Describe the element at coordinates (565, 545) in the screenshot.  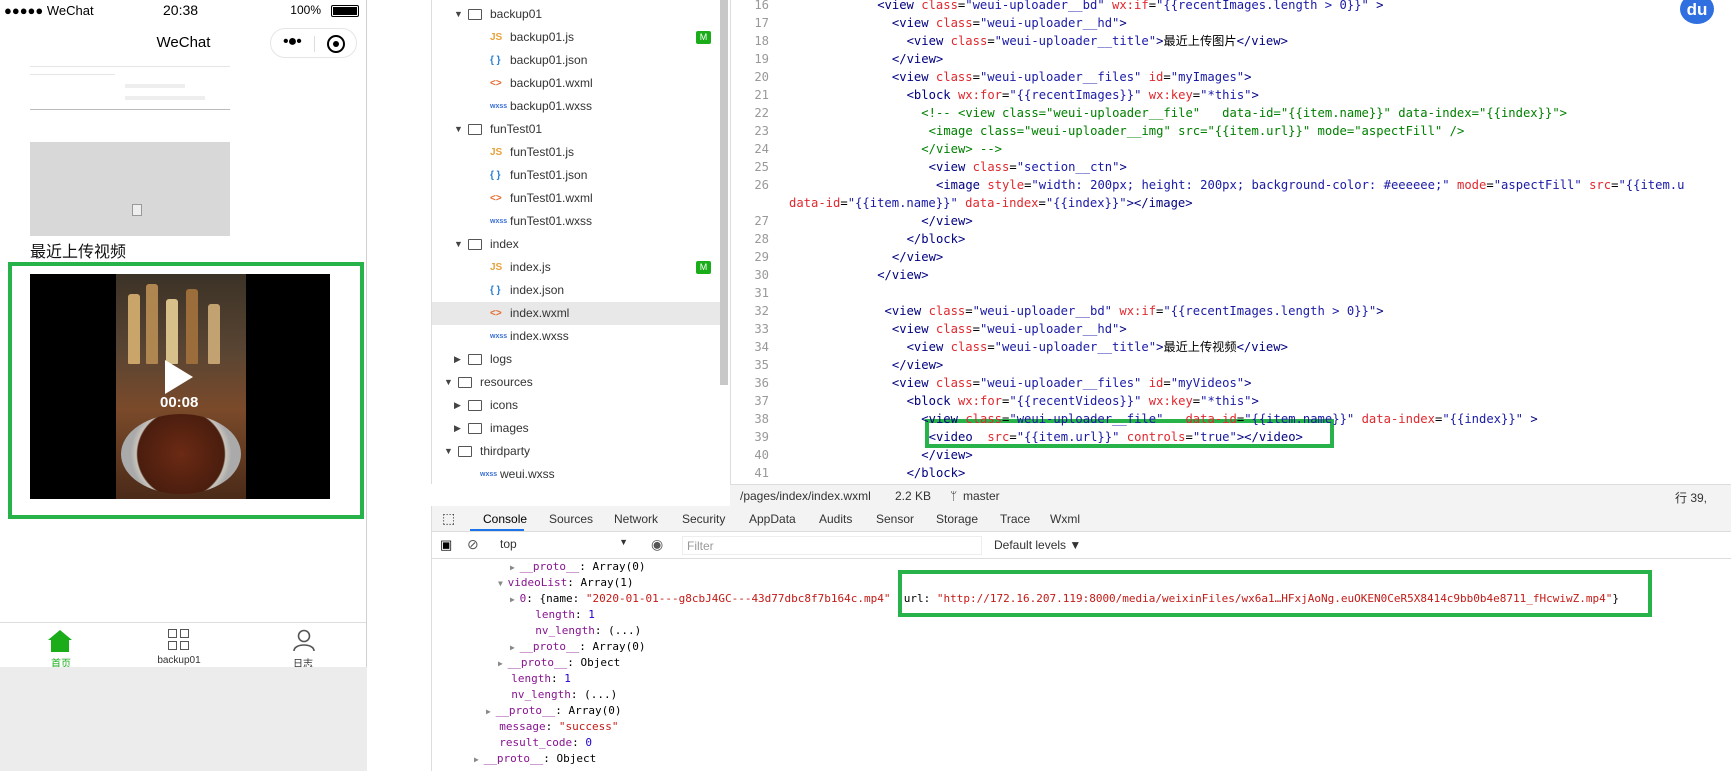
I see `context-select: top ▼` at that location.